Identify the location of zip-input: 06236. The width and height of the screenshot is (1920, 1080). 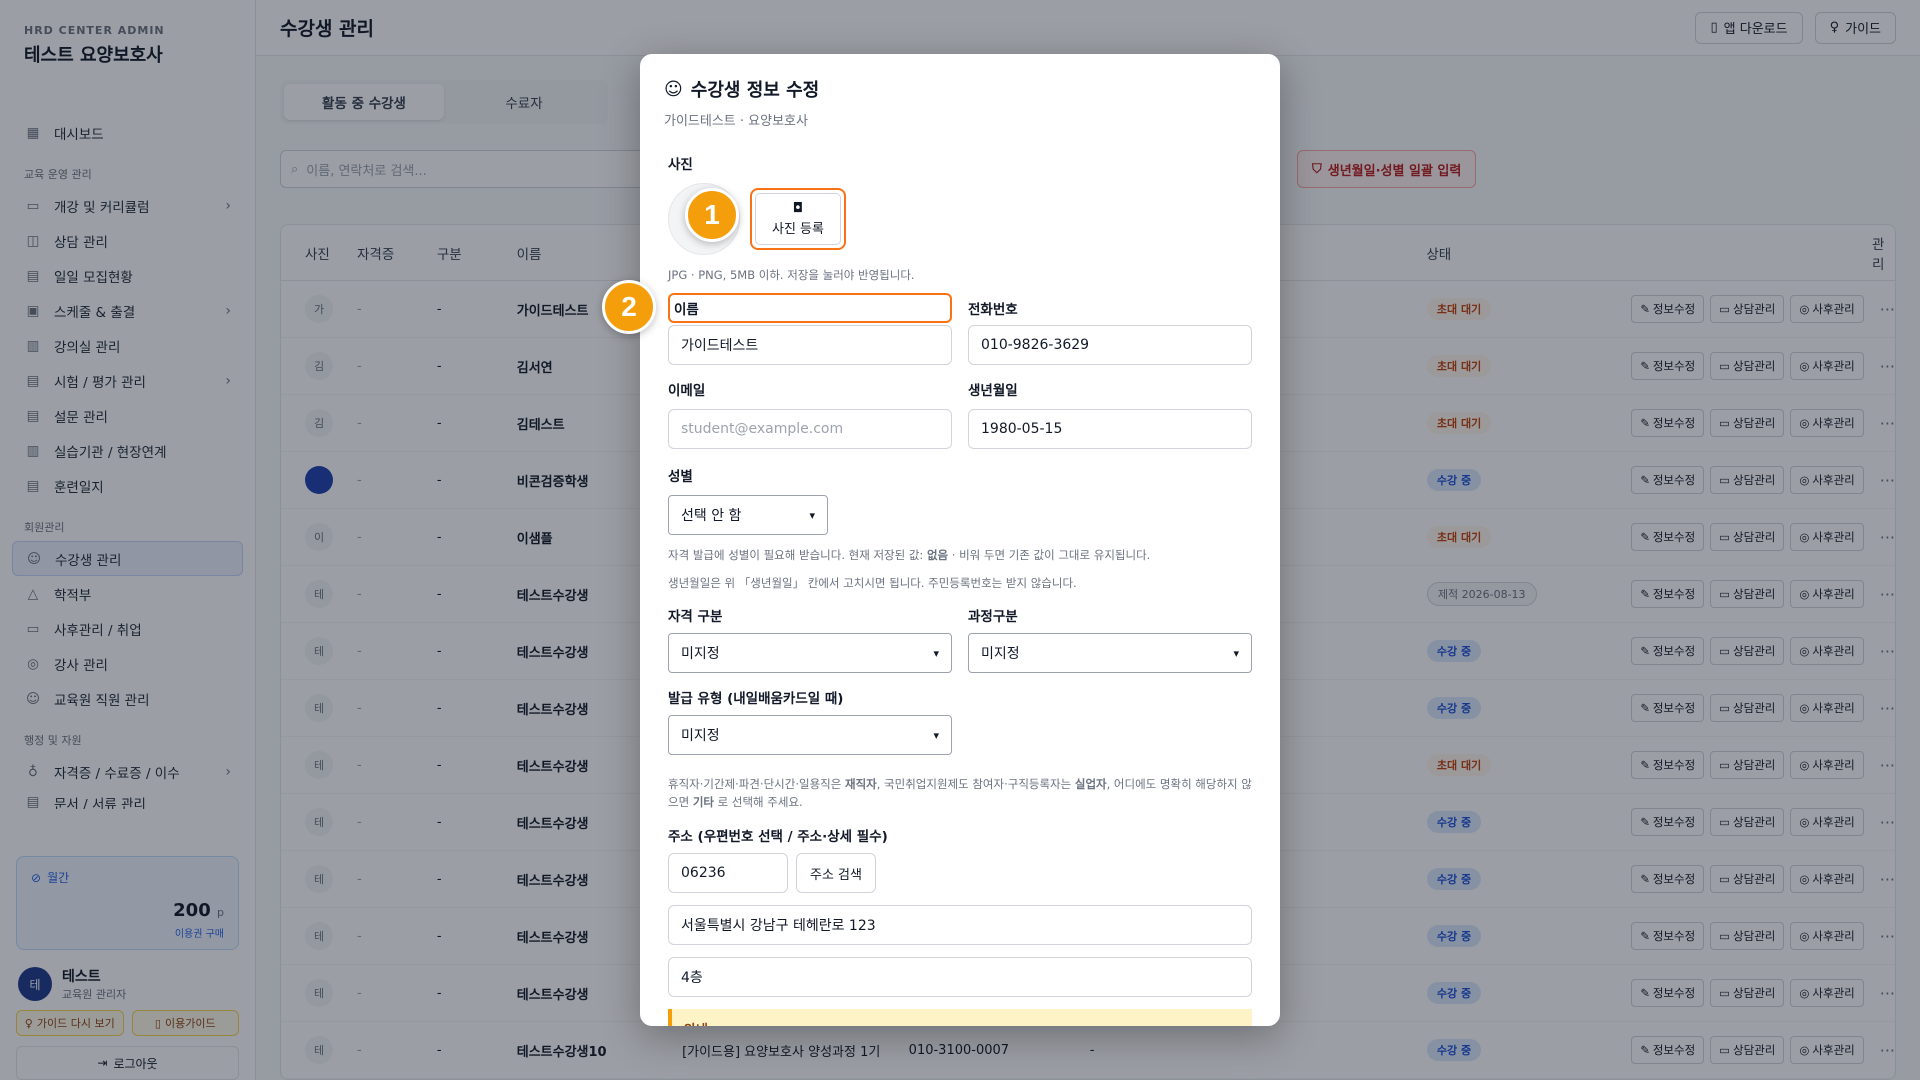
(728, 873).